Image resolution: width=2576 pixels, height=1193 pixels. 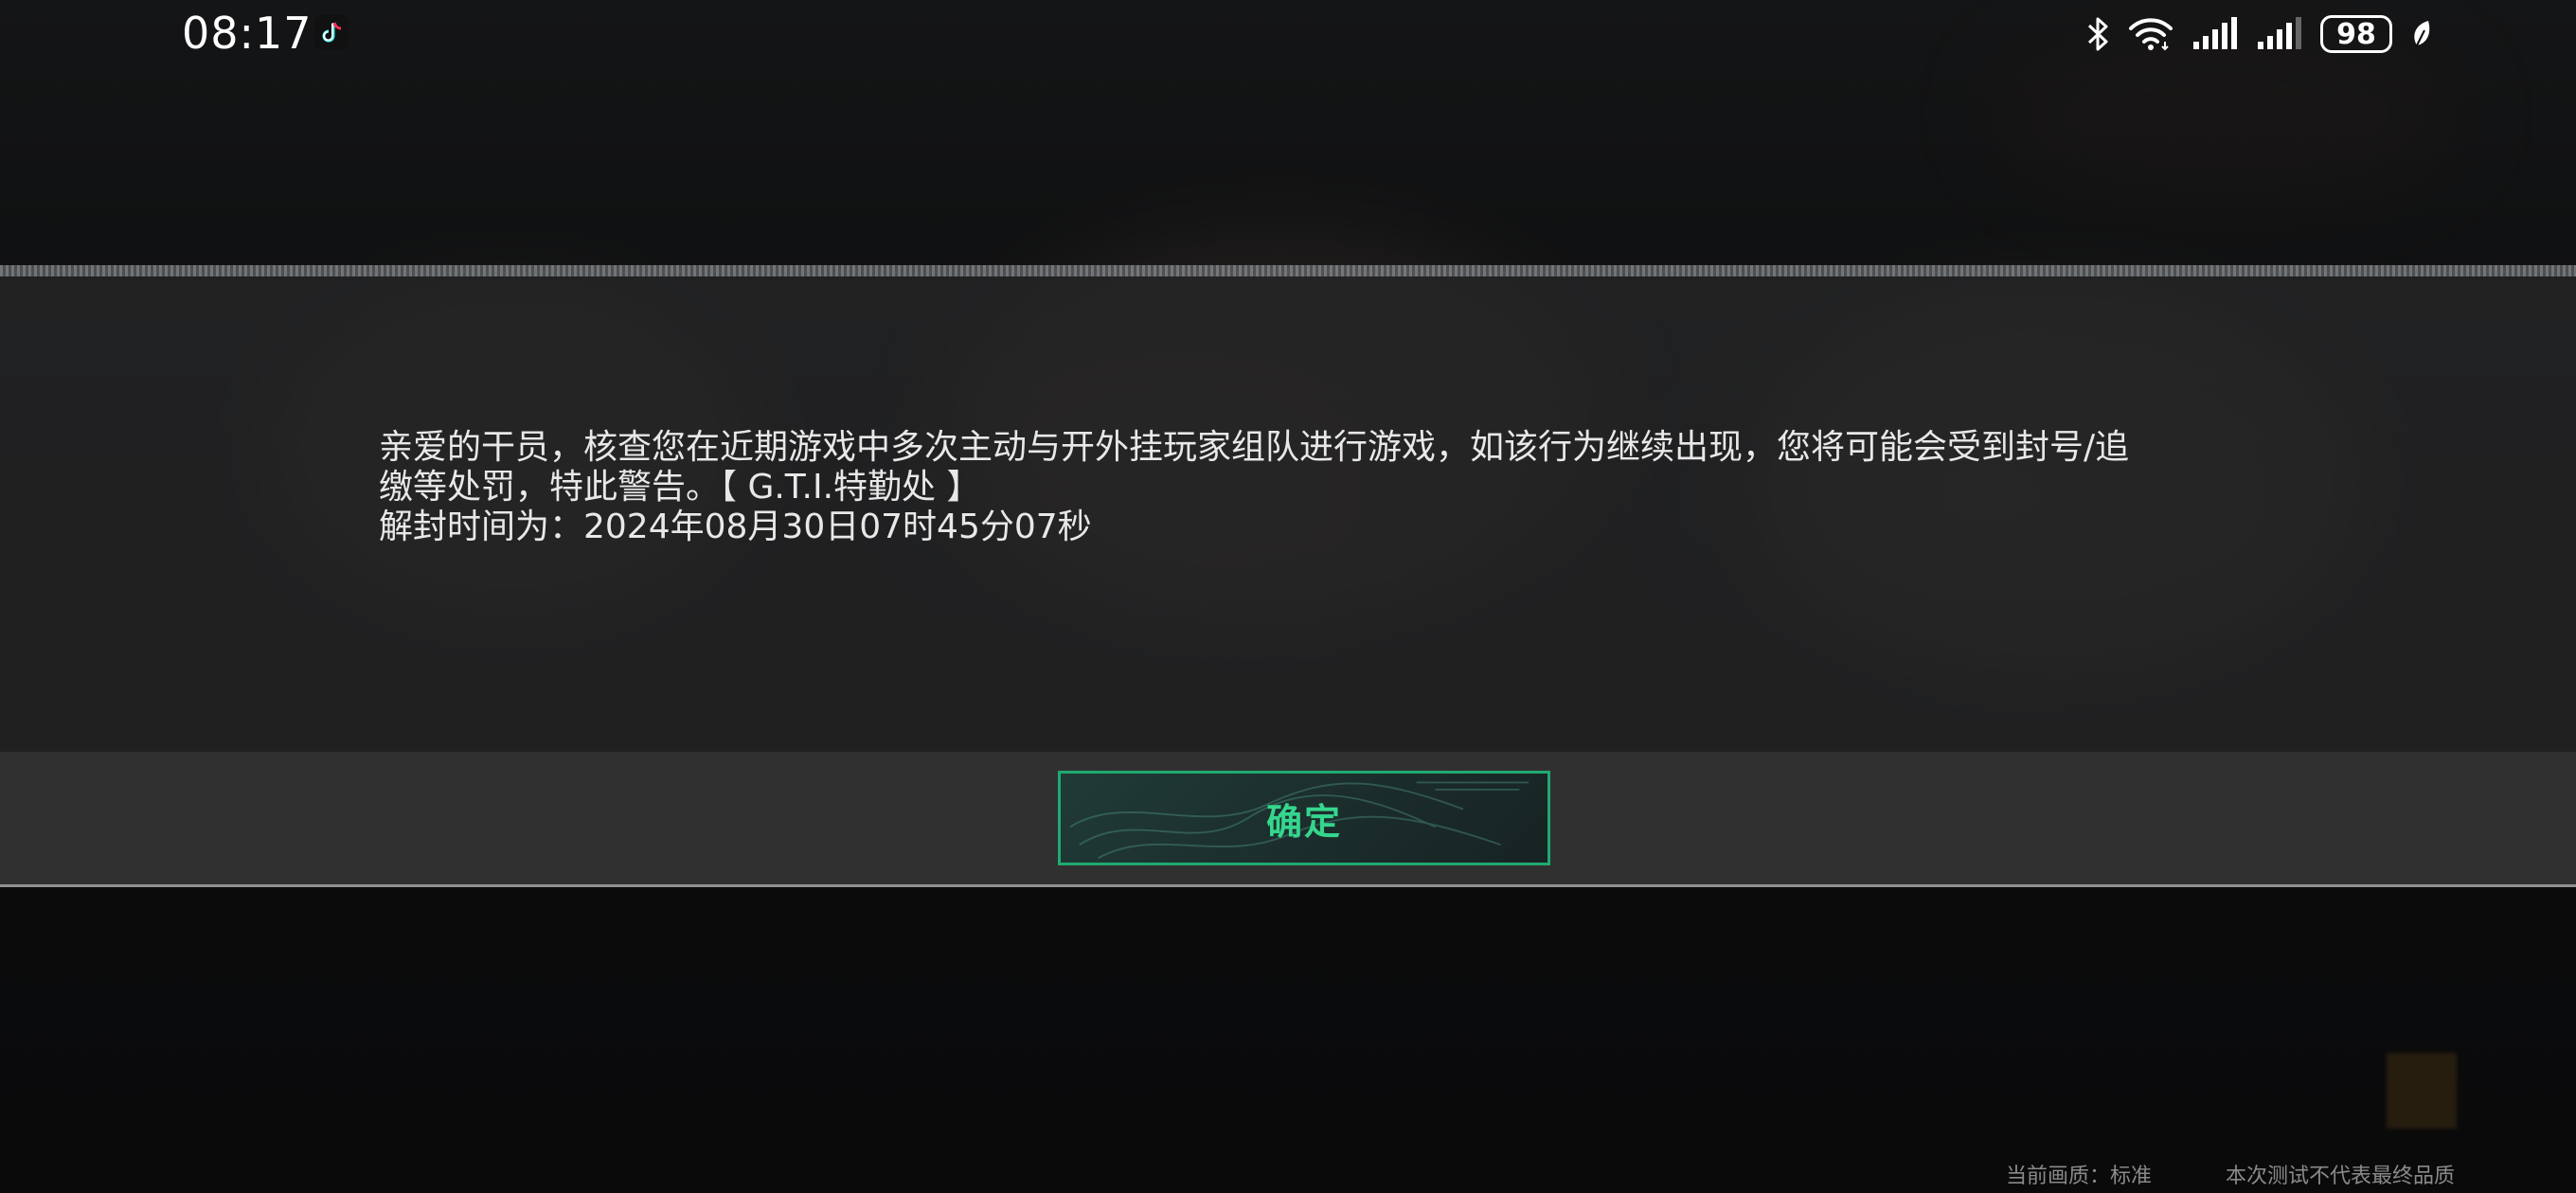 I want to click on status-icons: 98, so click(x=2259, y=34).